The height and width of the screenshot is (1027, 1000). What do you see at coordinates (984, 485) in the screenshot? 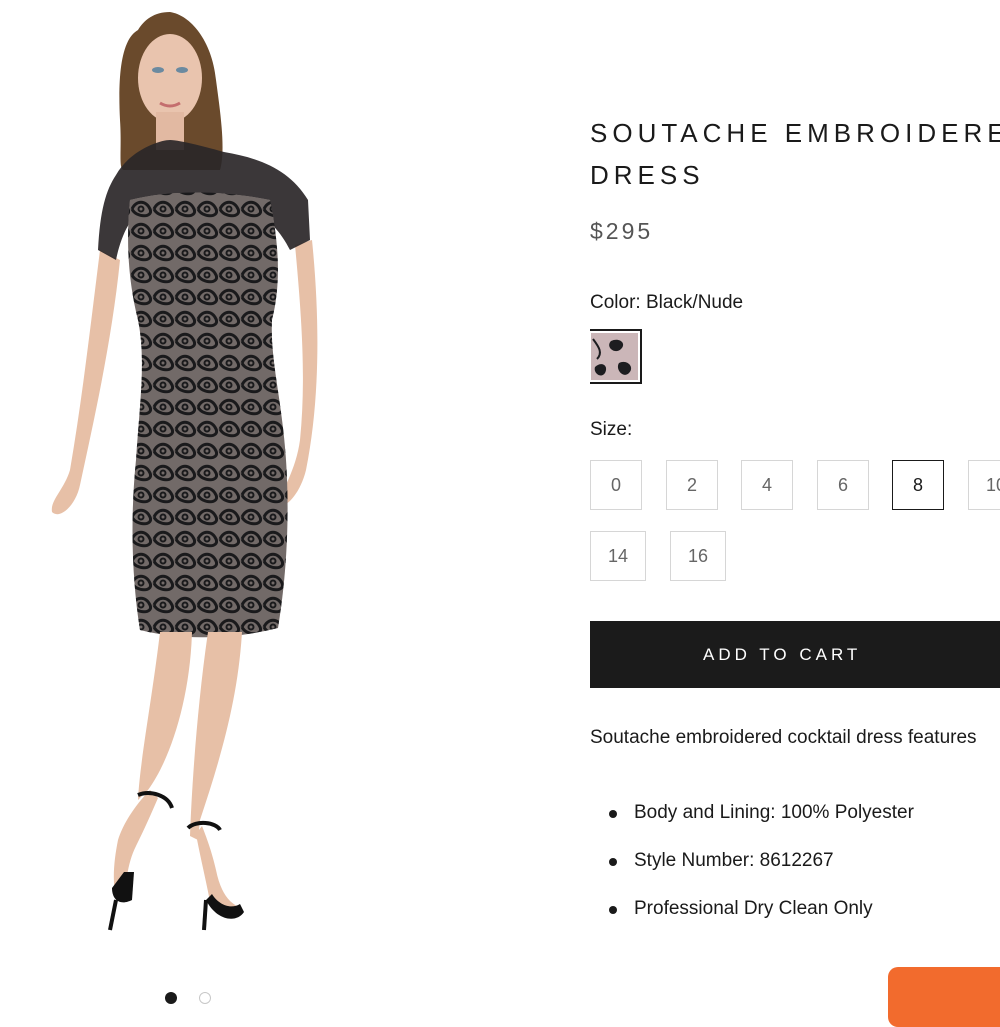
I see `size-option-10: 10` at bounding box center [984, 485].